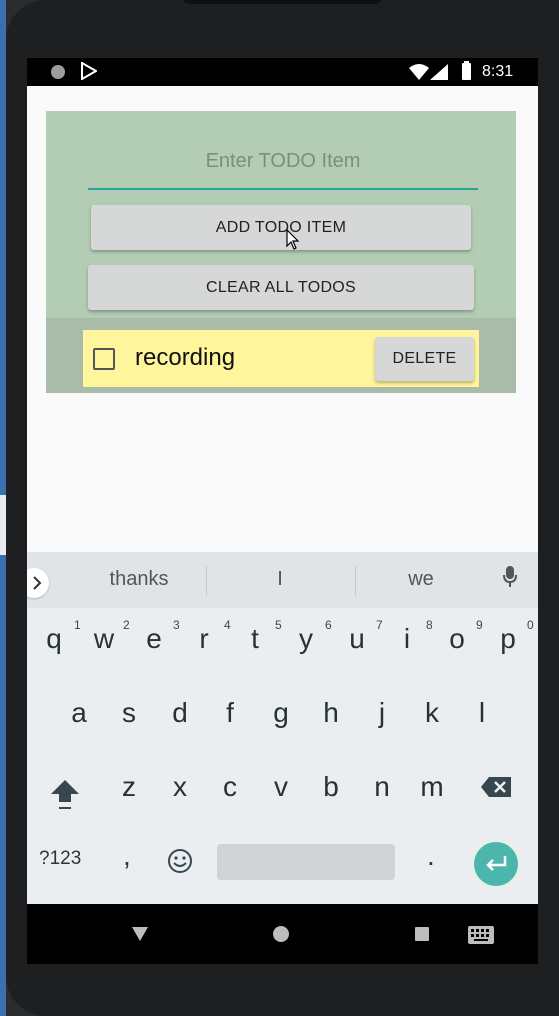  I want to click on key-v: v, so click(281, 787).